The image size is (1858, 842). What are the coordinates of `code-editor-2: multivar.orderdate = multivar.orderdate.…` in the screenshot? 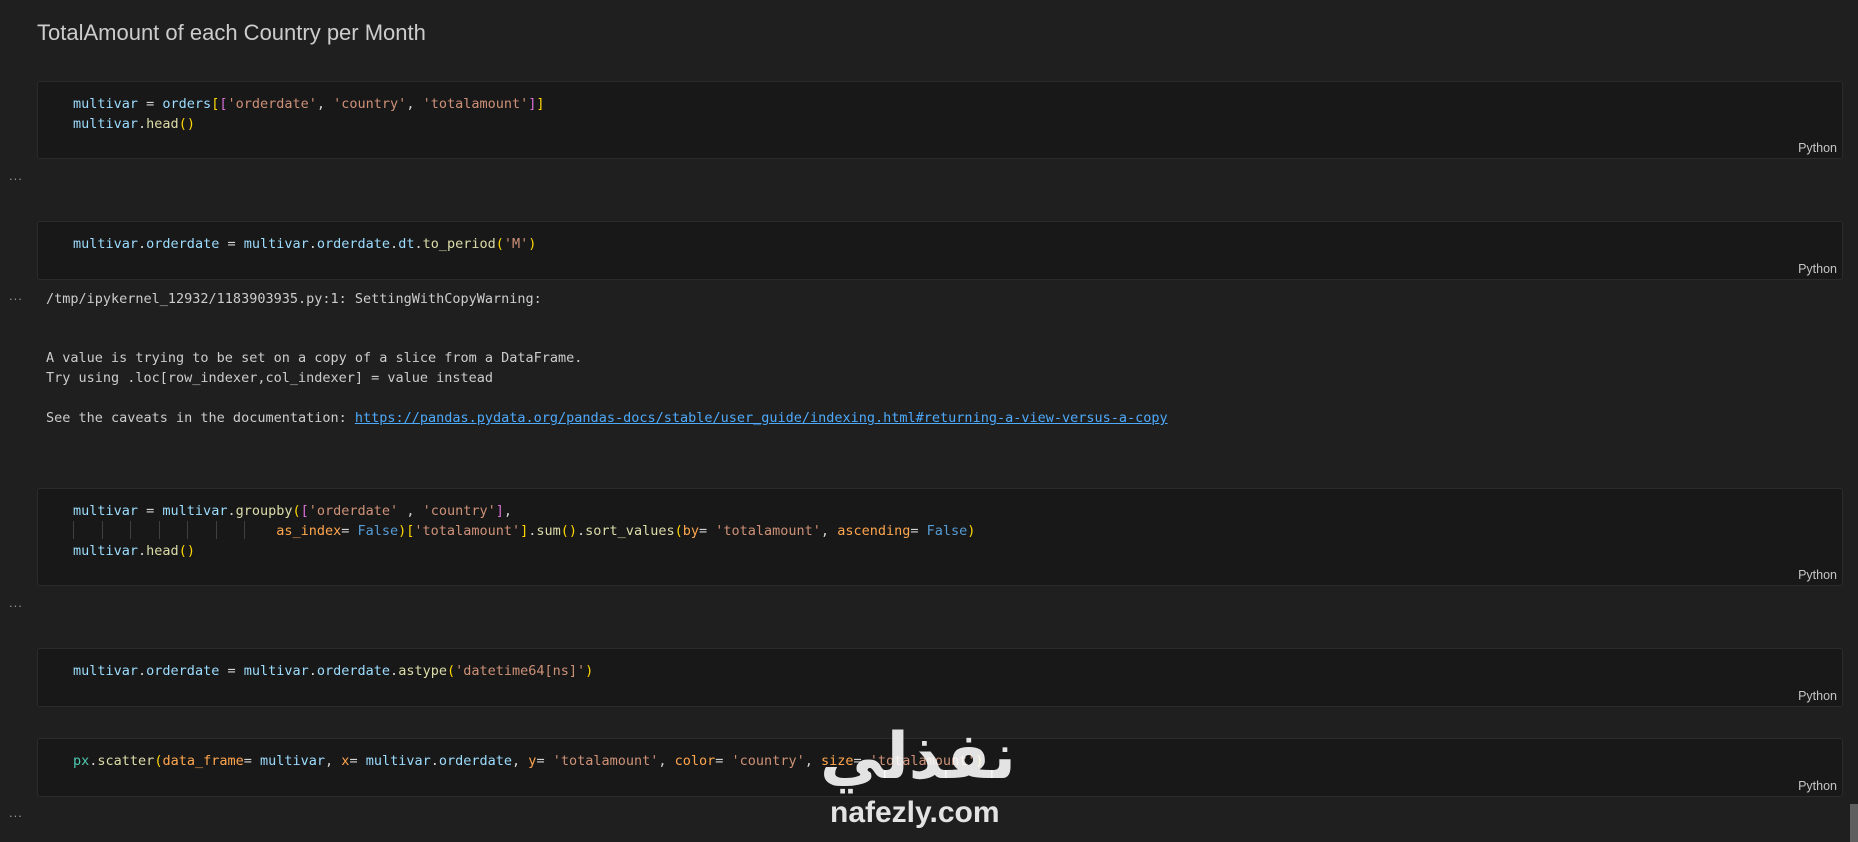 It's located at (304, 244).